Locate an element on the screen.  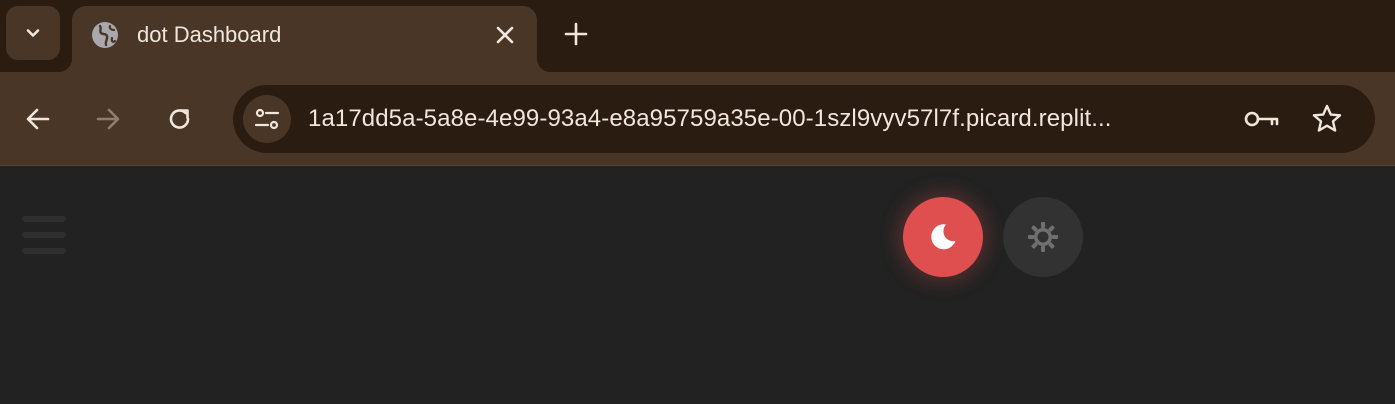
new-tab-button is located at coordinates (576, 34).